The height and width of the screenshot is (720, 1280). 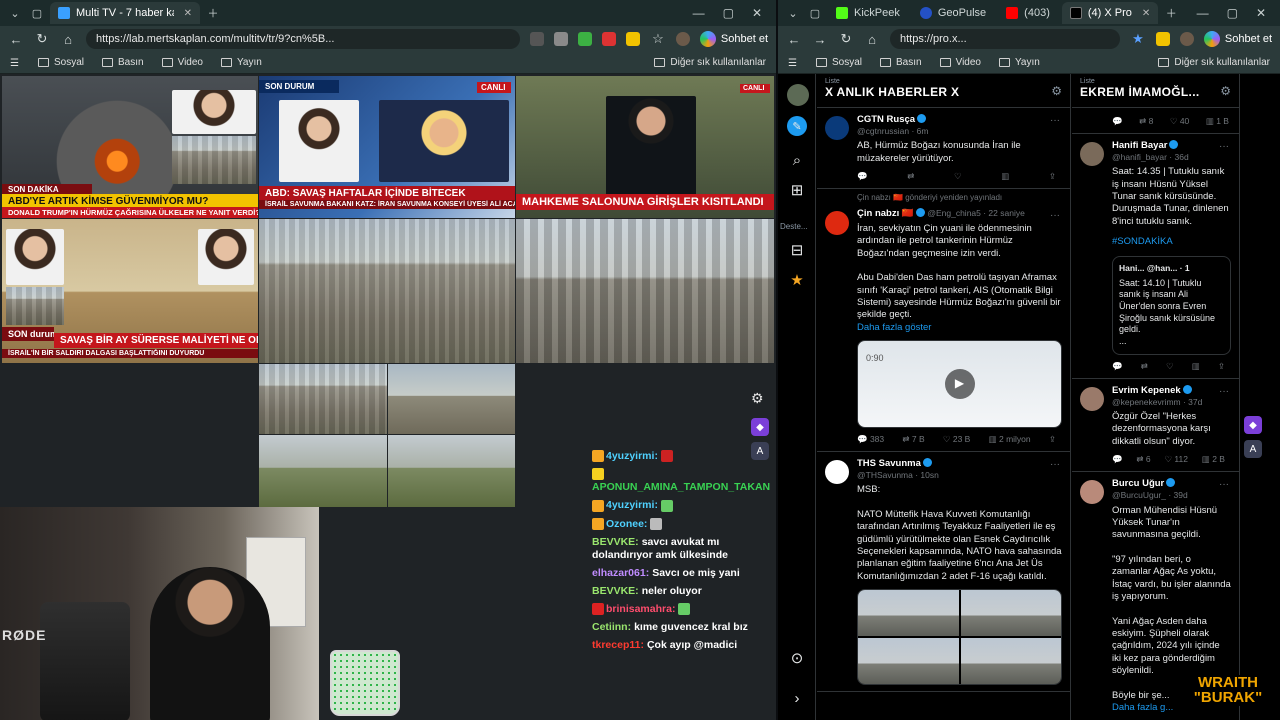 What do you see at coordinates (123, 62) in the screenshot?
I see `bookmark-folder: Basın` at bounding box center [123, 62].